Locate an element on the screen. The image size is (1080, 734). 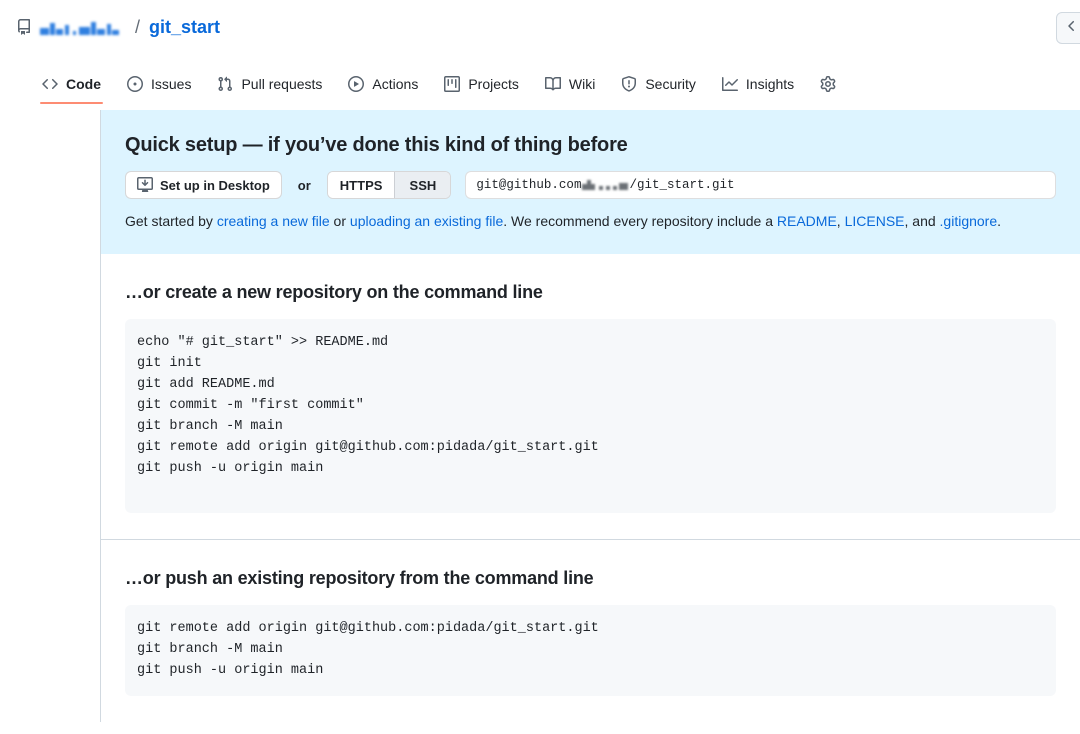
clone-url-suffix: /git_start.git is located at coordinates (682, 185).